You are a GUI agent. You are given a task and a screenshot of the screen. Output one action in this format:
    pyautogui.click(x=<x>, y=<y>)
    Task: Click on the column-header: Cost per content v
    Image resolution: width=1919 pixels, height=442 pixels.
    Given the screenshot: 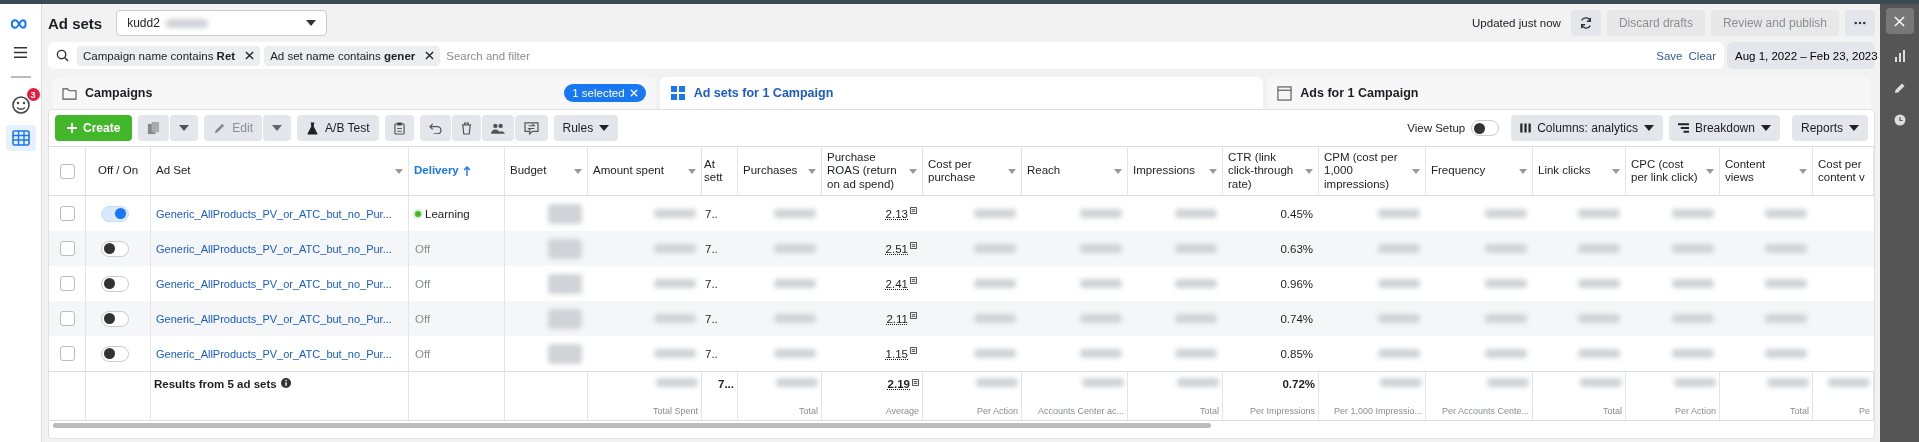 What is the action you would take?
    pyautogui.click(x=1843, y=171)
    